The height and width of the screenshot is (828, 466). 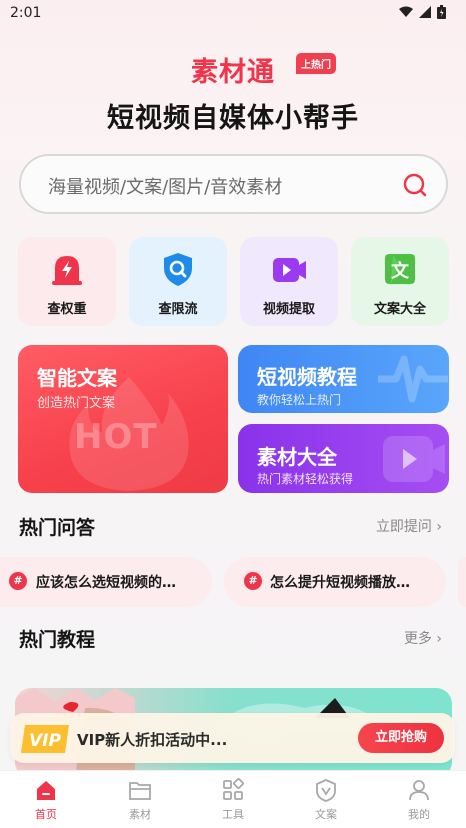 What do you see at coordinates (233, 789) in the screenshot?
I see `grid-icon` at bounding box center [233, 789].